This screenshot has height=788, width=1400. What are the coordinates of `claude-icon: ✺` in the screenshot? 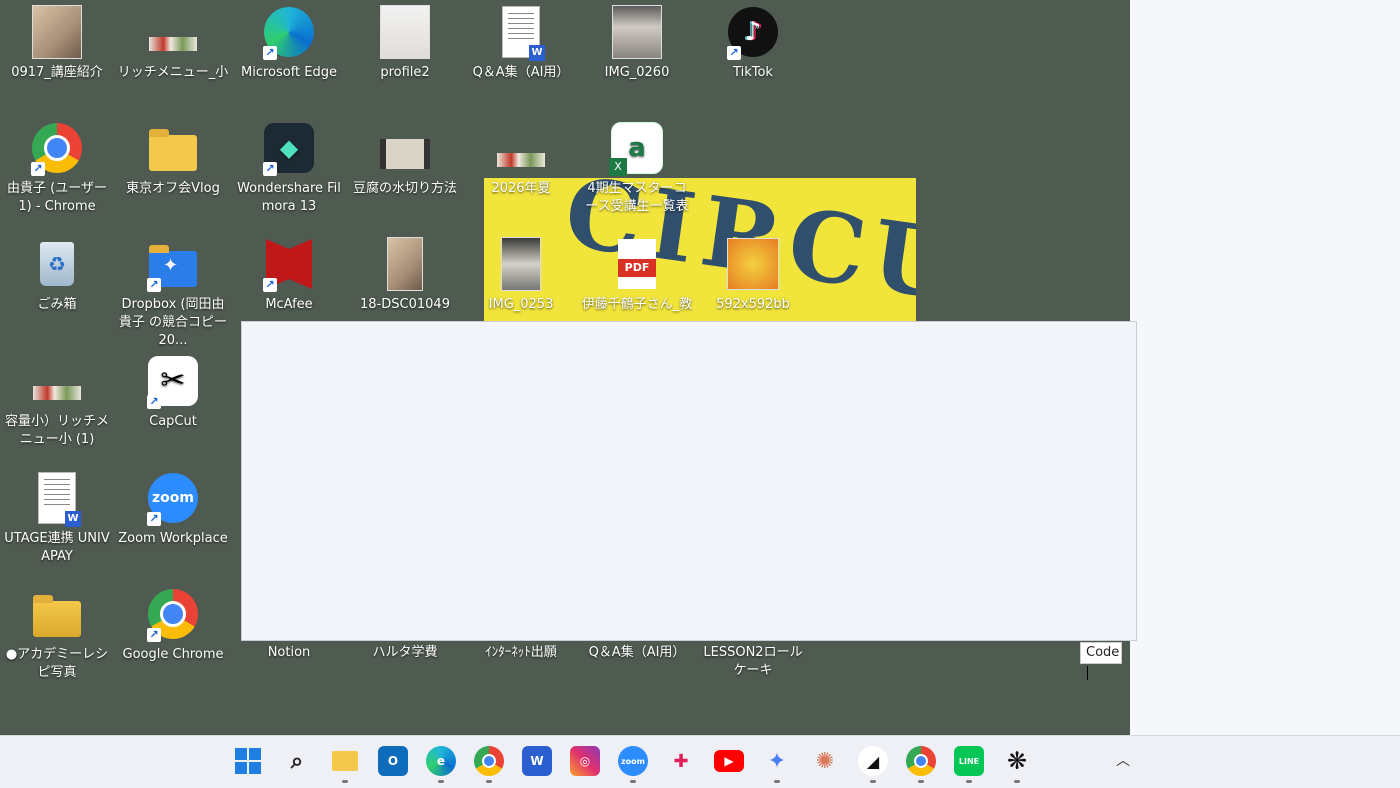 It's located at (825, 761).